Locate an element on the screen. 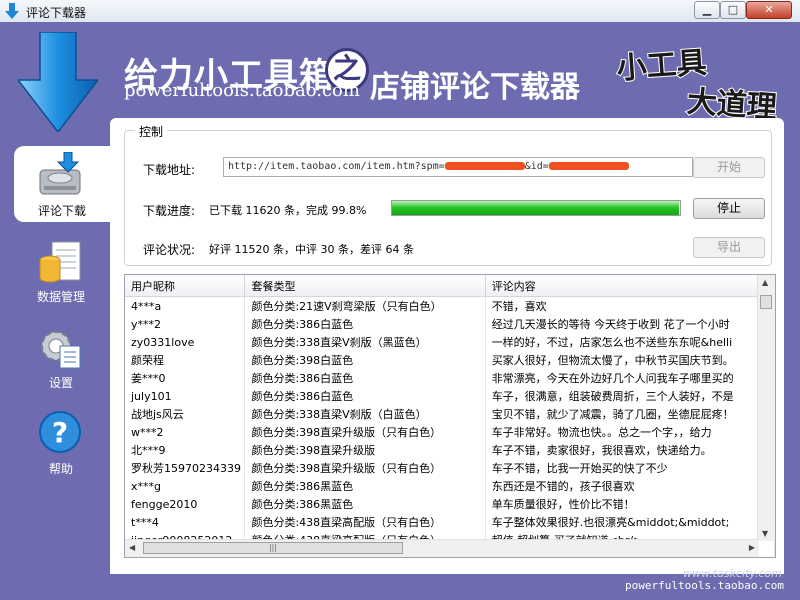 This screenshot has height=600, width=800. sidebar: 评论下载 数据管理 设置 ? 帮助 is located at coordinates (55, 359).